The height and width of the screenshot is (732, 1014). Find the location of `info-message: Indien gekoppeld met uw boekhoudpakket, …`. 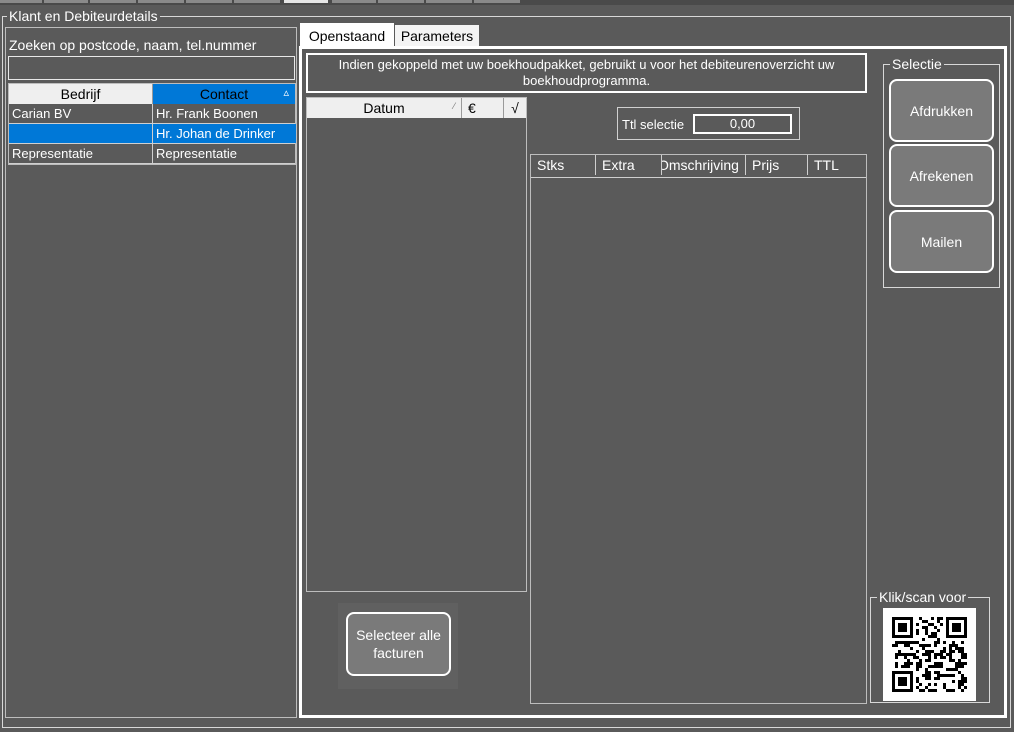

info-message: Indien gekoppeld met uw boekhoudpakket, … is located at coordinates (586, 73).